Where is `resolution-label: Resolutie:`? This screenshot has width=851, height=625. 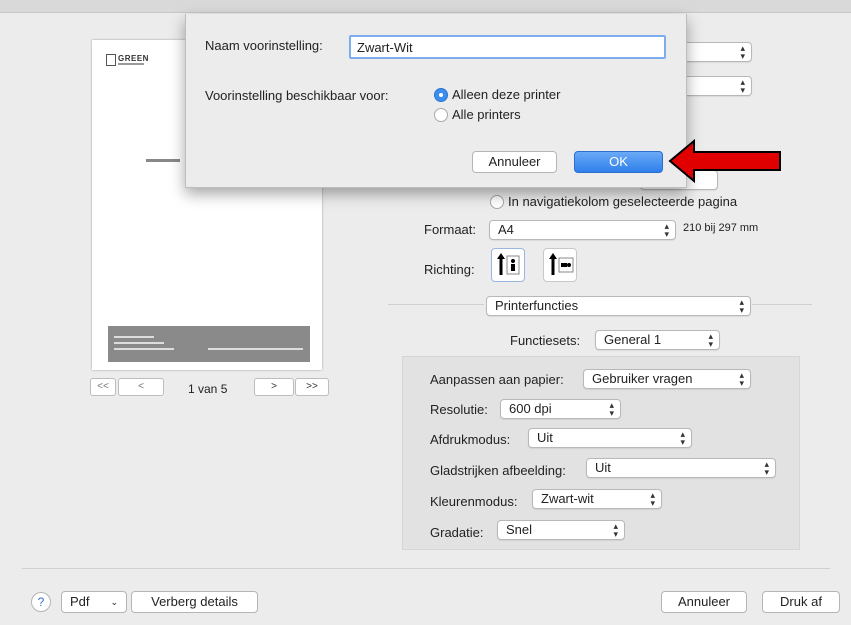
resolution-label: Resolutie: is located at coordinates (459, 409).